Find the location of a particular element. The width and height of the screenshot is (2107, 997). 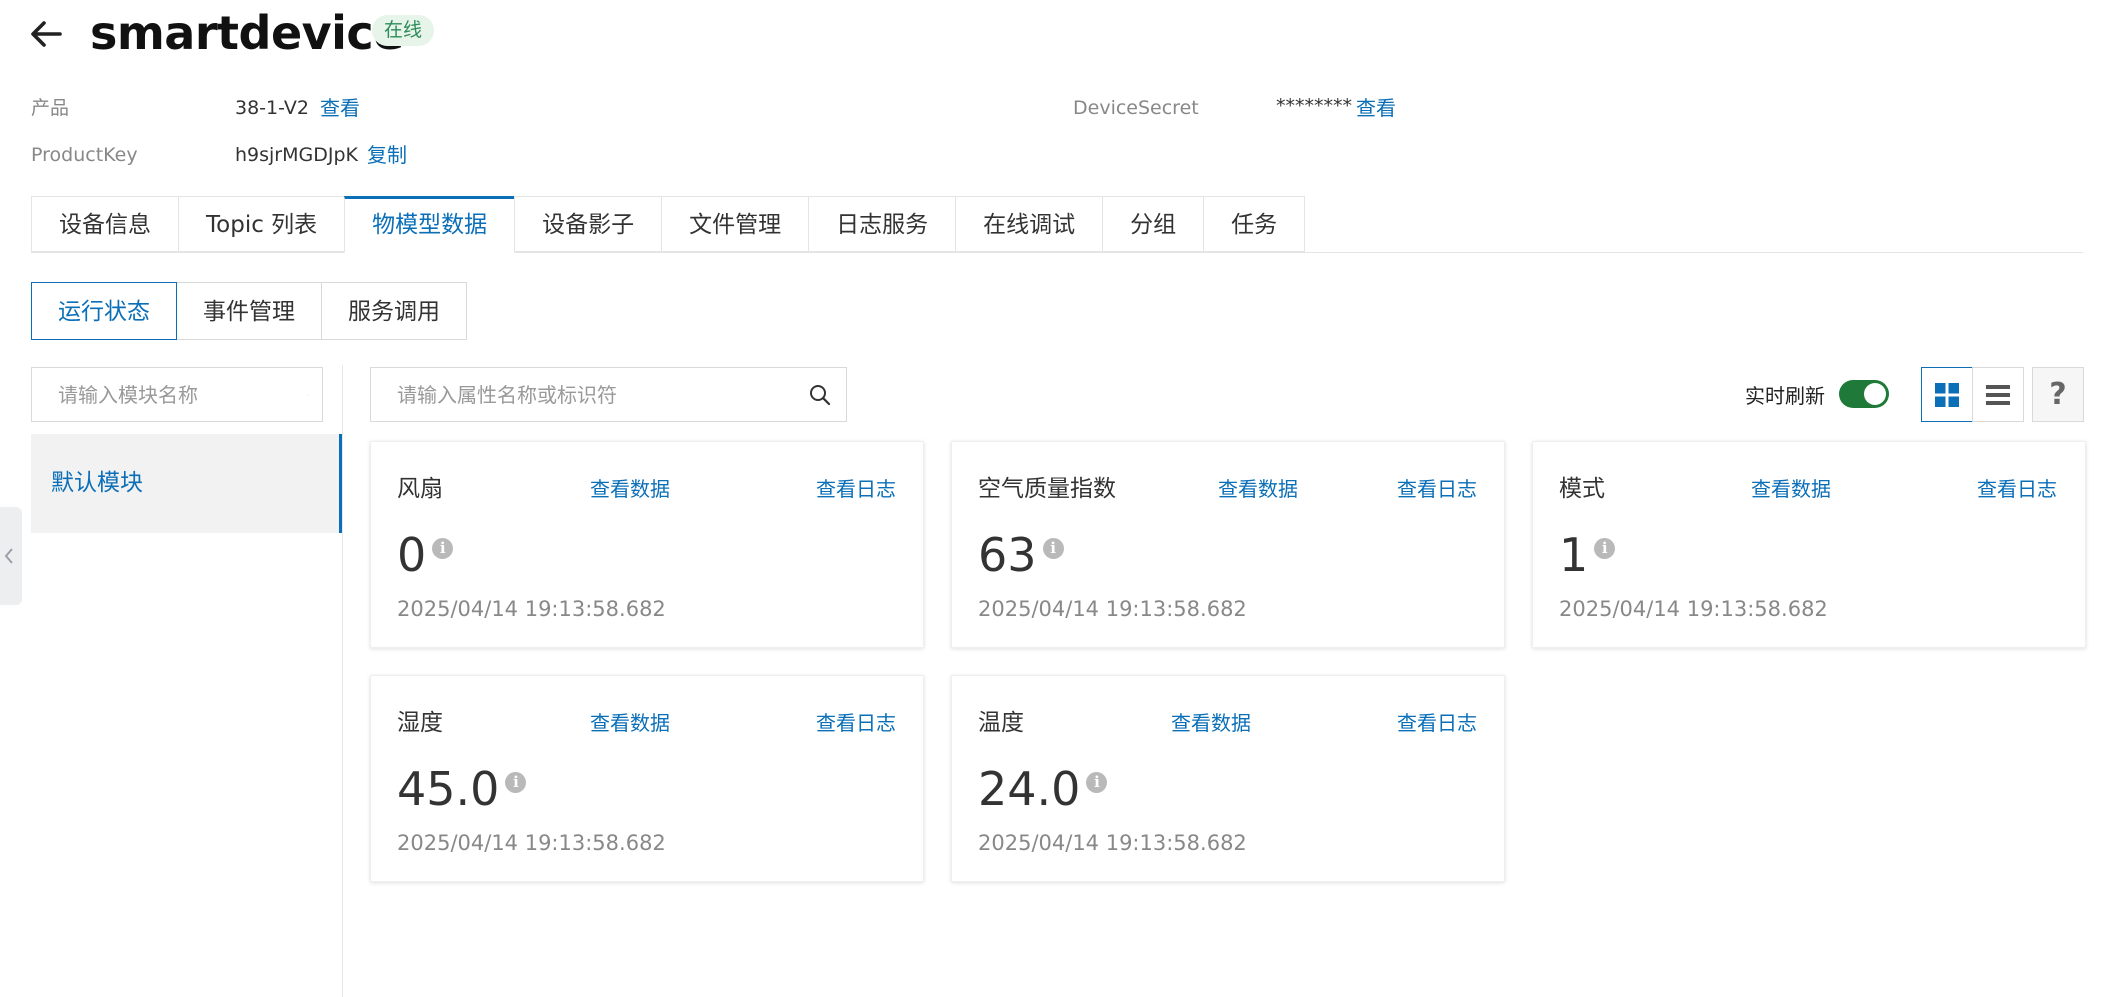

tab-task: 任务 is located at coordinates (1254, 224).